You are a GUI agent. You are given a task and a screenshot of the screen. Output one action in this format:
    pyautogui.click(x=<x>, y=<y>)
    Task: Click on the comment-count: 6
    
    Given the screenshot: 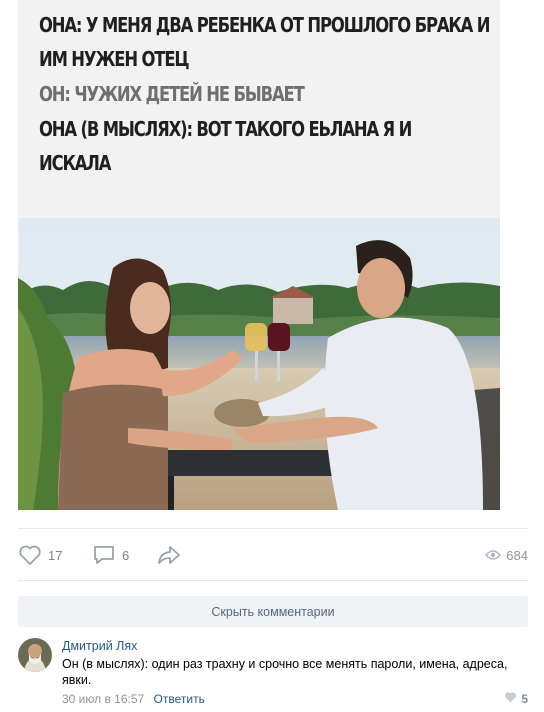 What is the action you would take?
    pyautogui.click(x=126, y=555)
    